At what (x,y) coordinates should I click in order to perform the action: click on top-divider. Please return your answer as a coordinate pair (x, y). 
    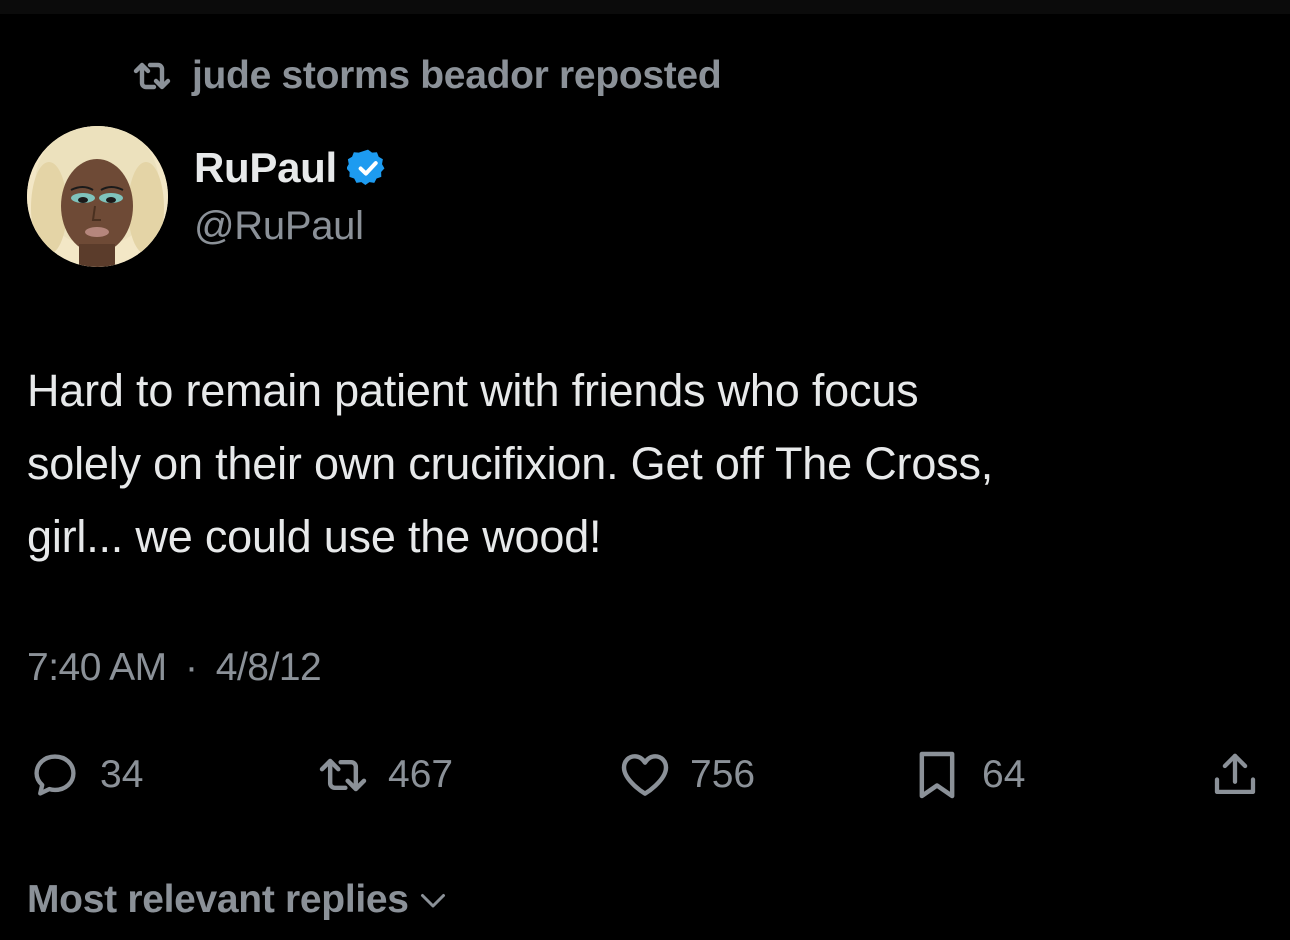
    Looking at the image, I should click on (645, 7).